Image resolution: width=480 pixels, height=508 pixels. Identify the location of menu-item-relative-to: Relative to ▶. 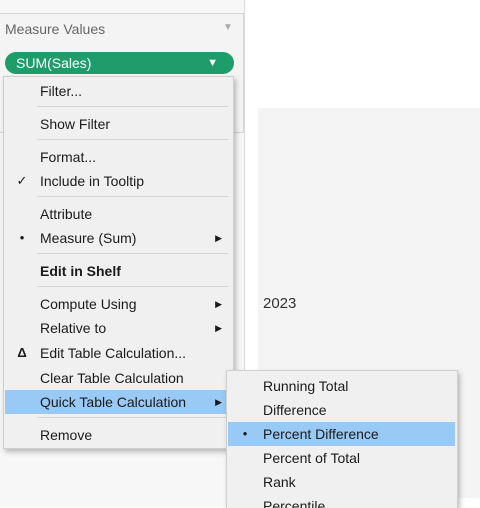
(118, 328).